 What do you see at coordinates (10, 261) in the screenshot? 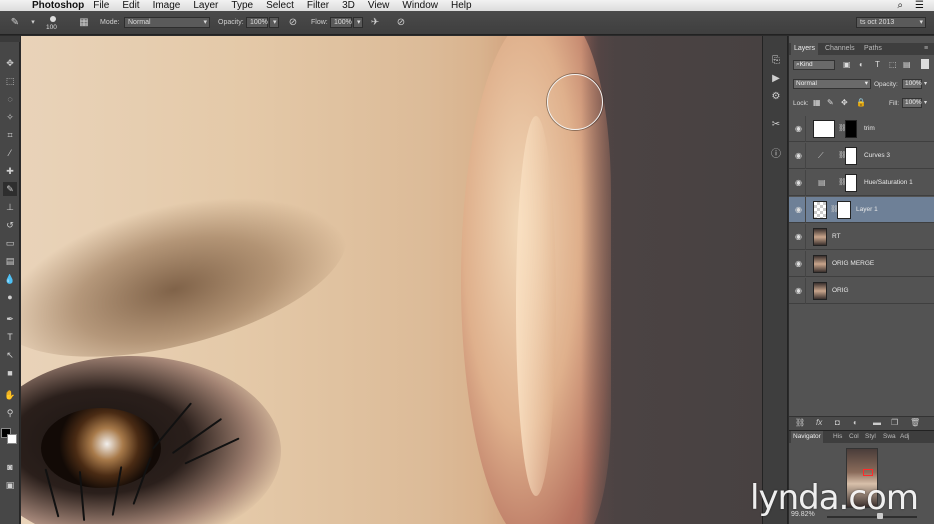
I see `gradient-tool-icon: ▤` at bounding box center [10, 261].